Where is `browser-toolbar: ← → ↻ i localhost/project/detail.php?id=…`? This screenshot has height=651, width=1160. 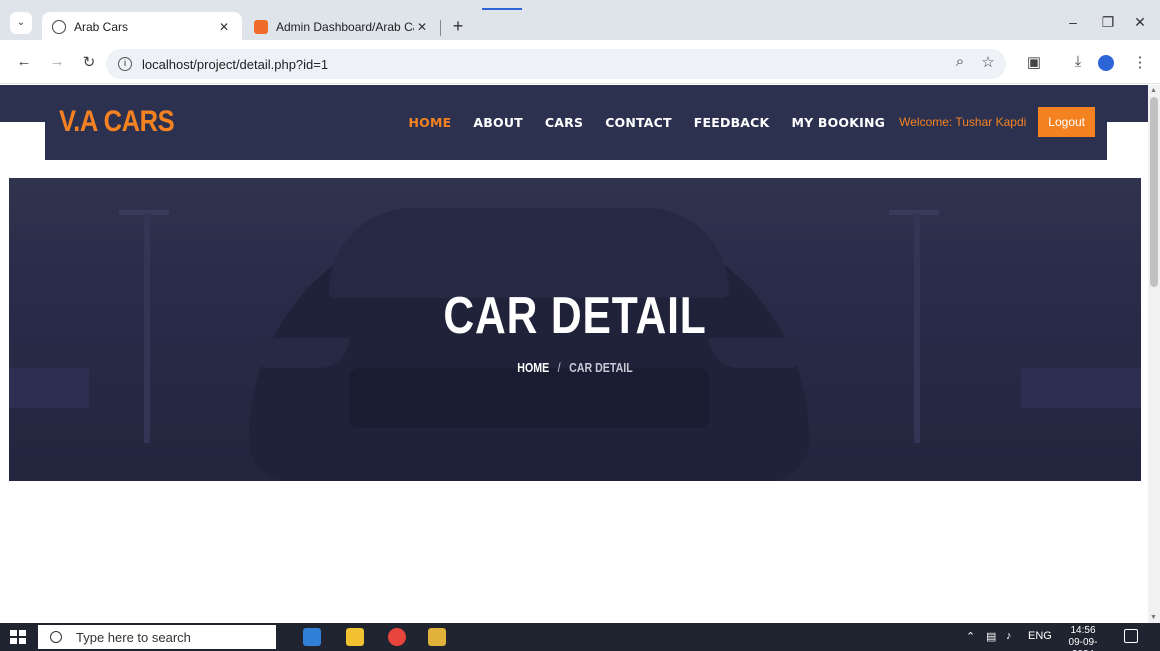
browser-toolbar: ← → ↻ i localhost/project/detail.php?id=… is located at coordinates (580, 63).